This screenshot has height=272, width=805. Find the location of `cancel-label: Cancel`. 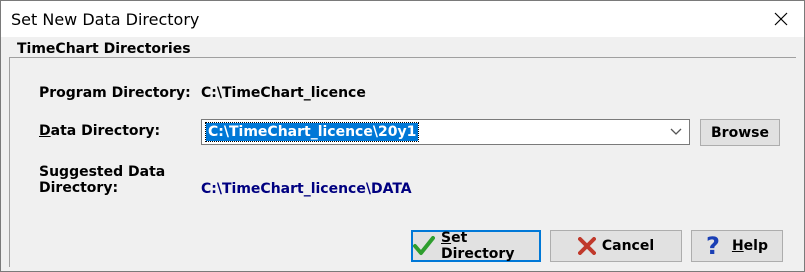

cancel-label: Cancel is located at coordinates (628, 246).